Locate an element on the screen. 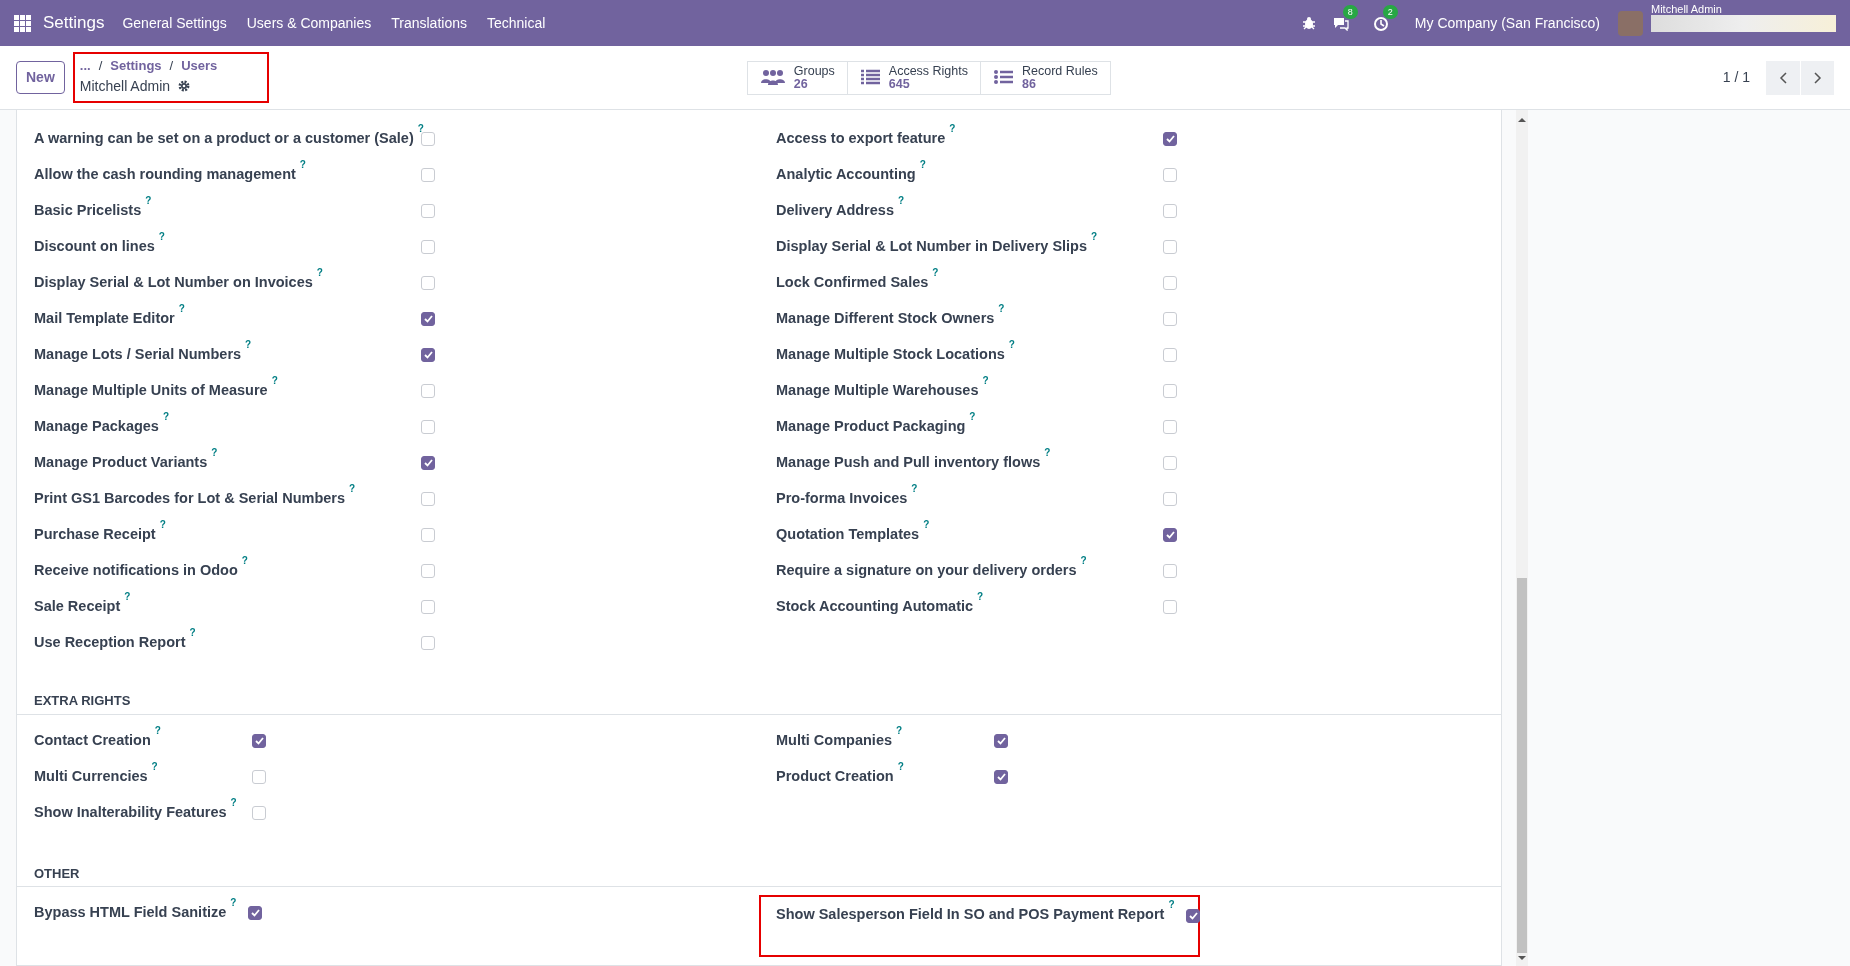 Image resolution: width=1850 pixels, height=966 pixels. previous-button is located at coordinates (1783, 77).